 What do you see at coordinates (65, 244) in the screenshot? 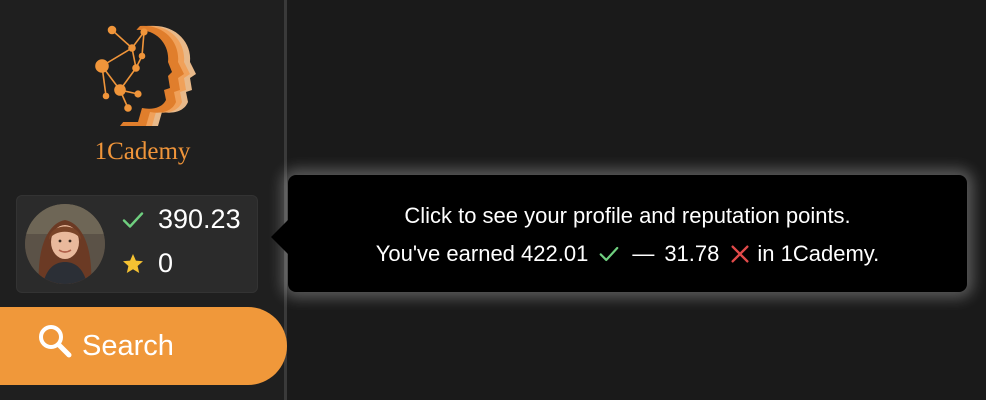
I see `avatar` at bounding box center [65, 244].